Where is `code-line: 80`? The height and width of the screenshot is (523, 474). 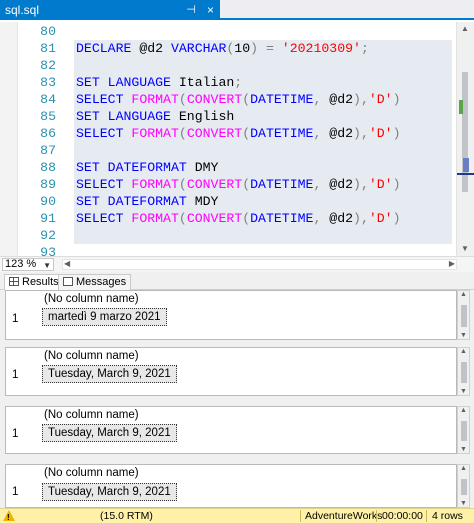
code-line: 80 is located at coordinates (226, 31).